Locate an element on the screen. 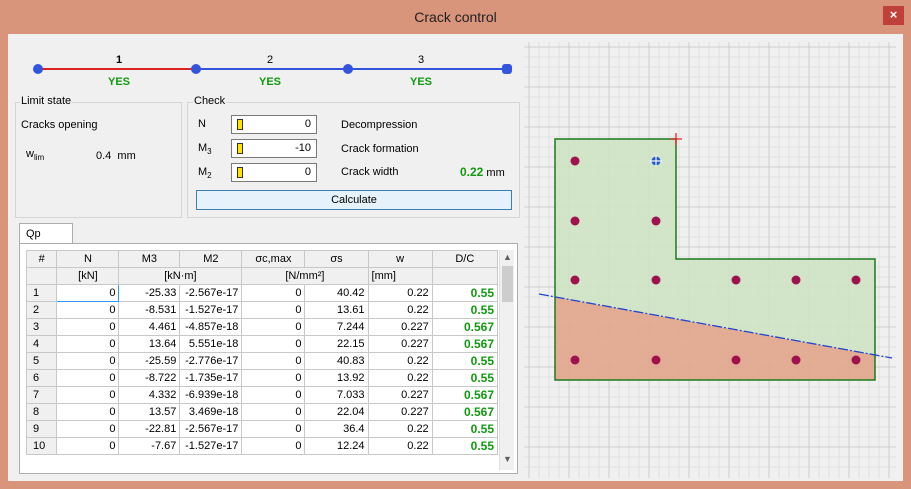 The height and width of the screenshot is (489, 911). n-input: 0 is located at coordinates (274, 124).